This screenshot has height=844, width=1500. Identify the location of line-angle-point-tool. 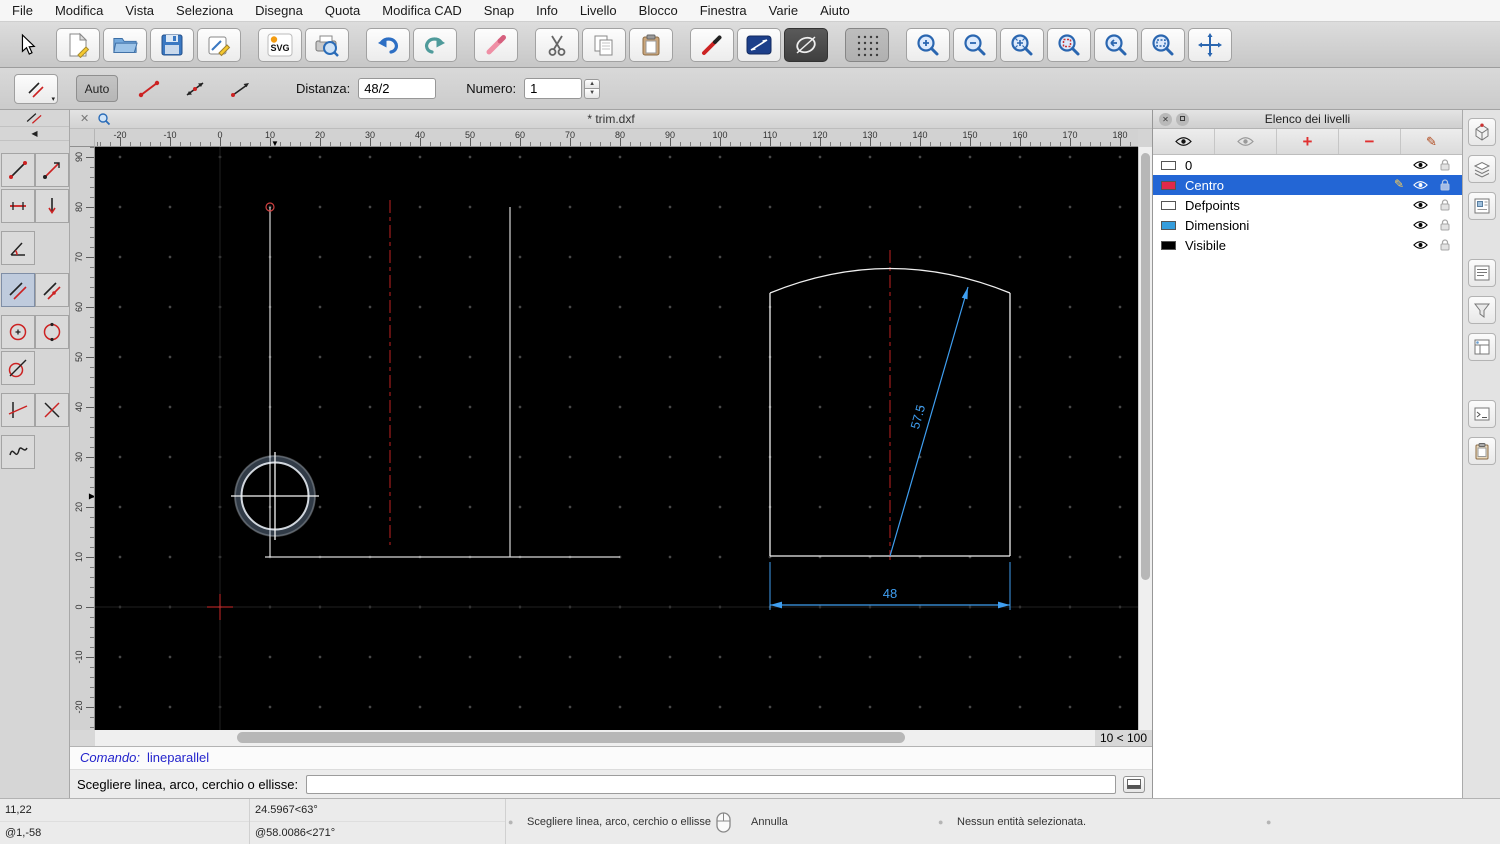
(52, 170).